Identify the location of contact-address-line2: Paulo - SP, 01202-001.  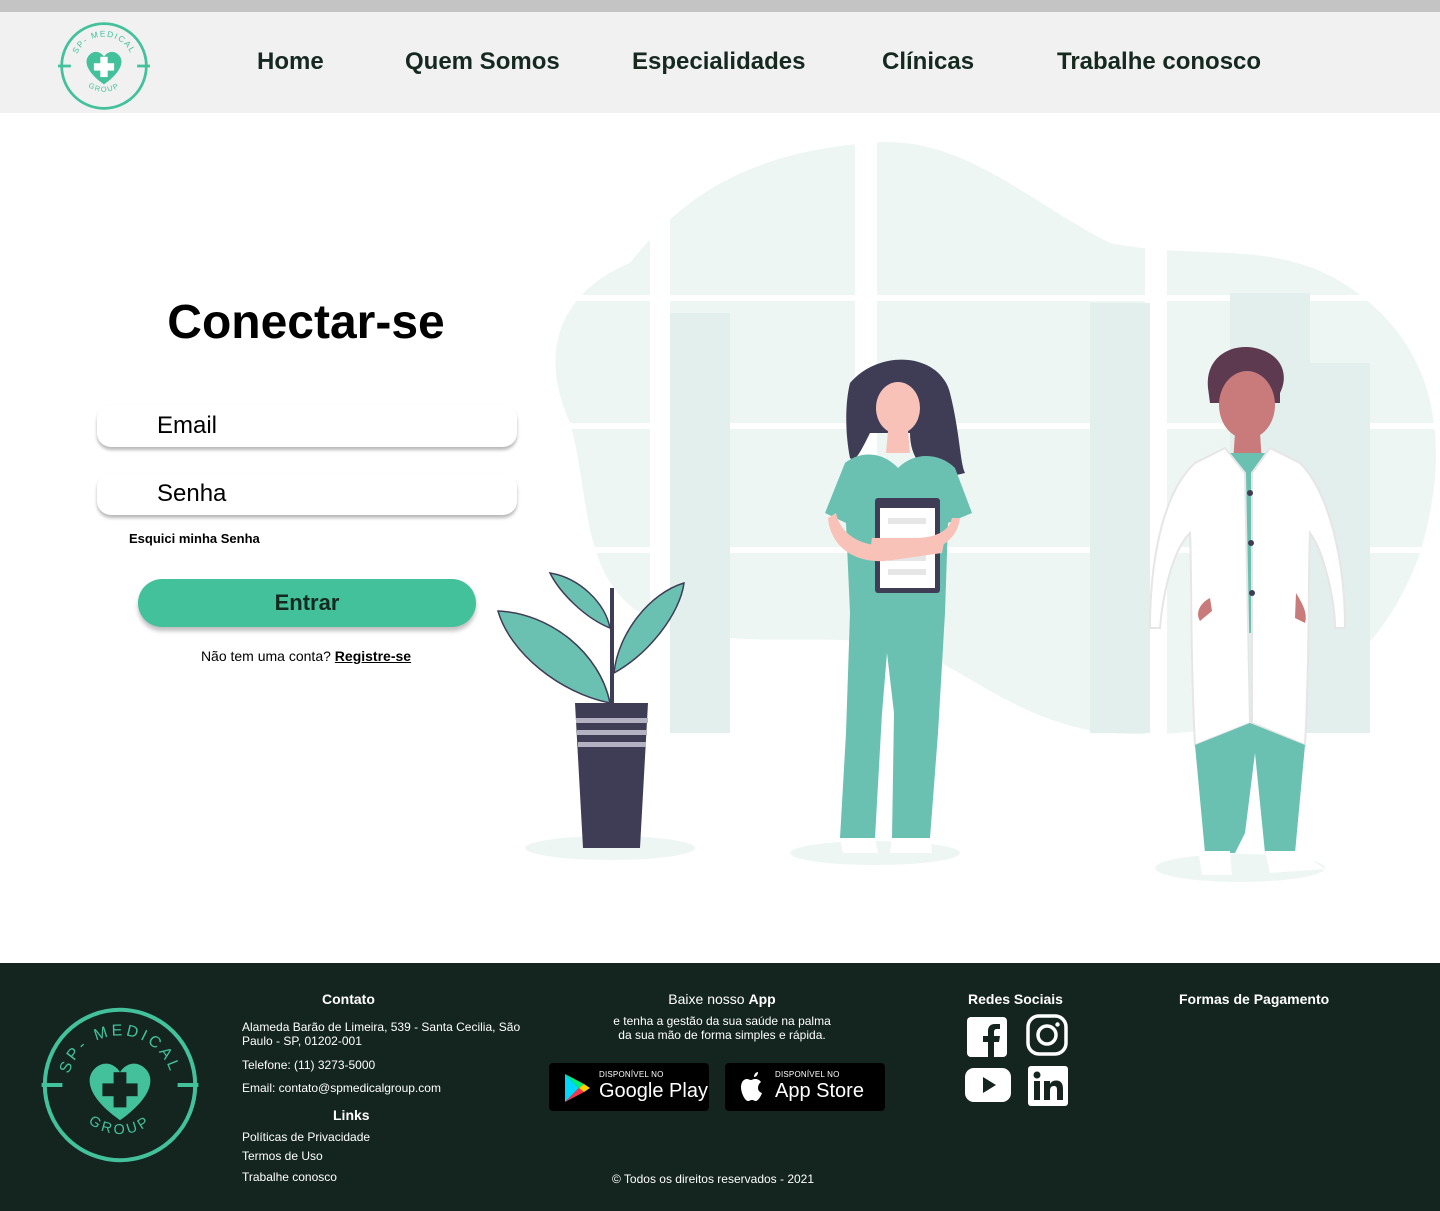
(302, 1041).